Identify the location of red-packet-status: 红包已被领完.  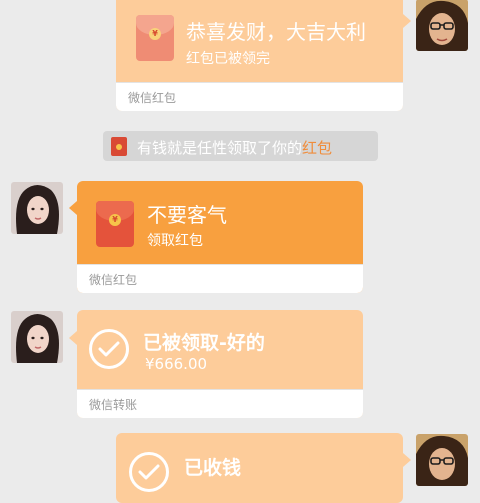
(228, 59).